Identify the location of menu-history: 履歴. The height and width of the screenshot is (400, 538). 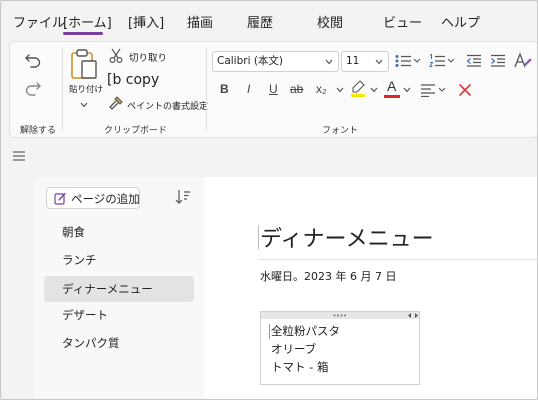
(260, 21).